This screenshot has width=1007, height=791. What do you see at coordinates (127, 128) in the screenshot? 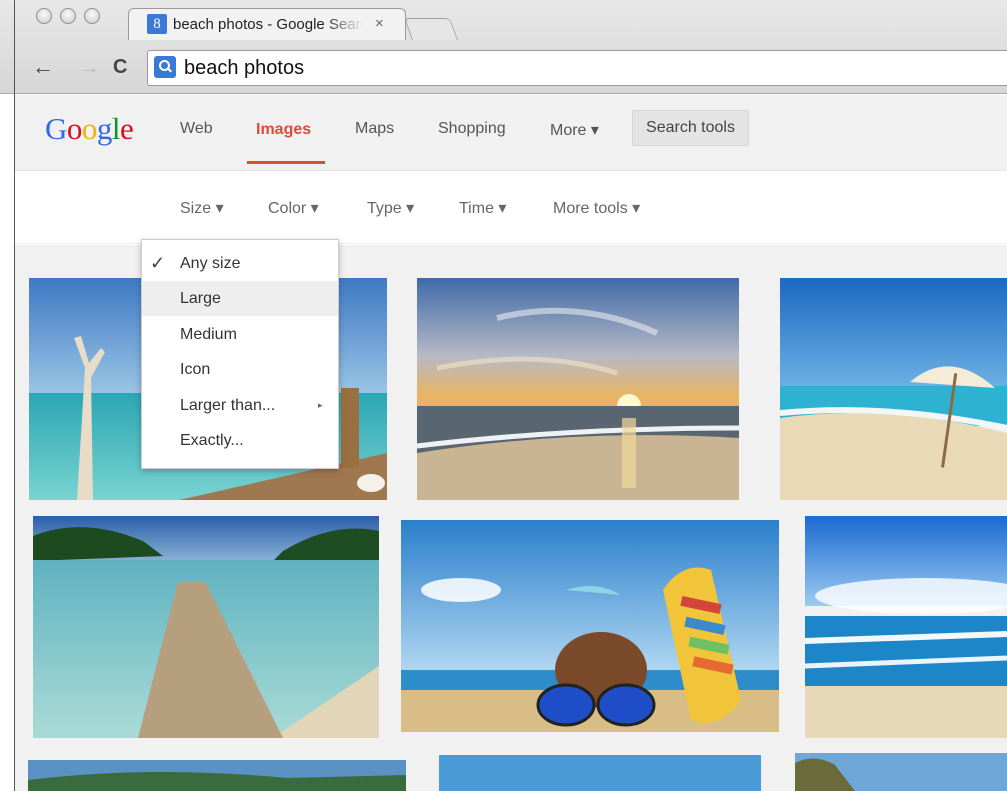
I see `logo-letter: e` at bounding box center [127, 128].